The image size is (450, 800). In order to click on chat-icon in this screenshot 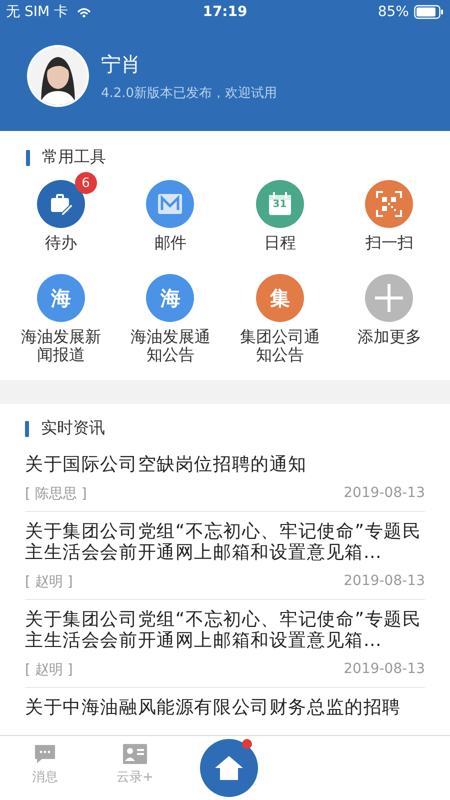, I will do `click(45, 754)`.